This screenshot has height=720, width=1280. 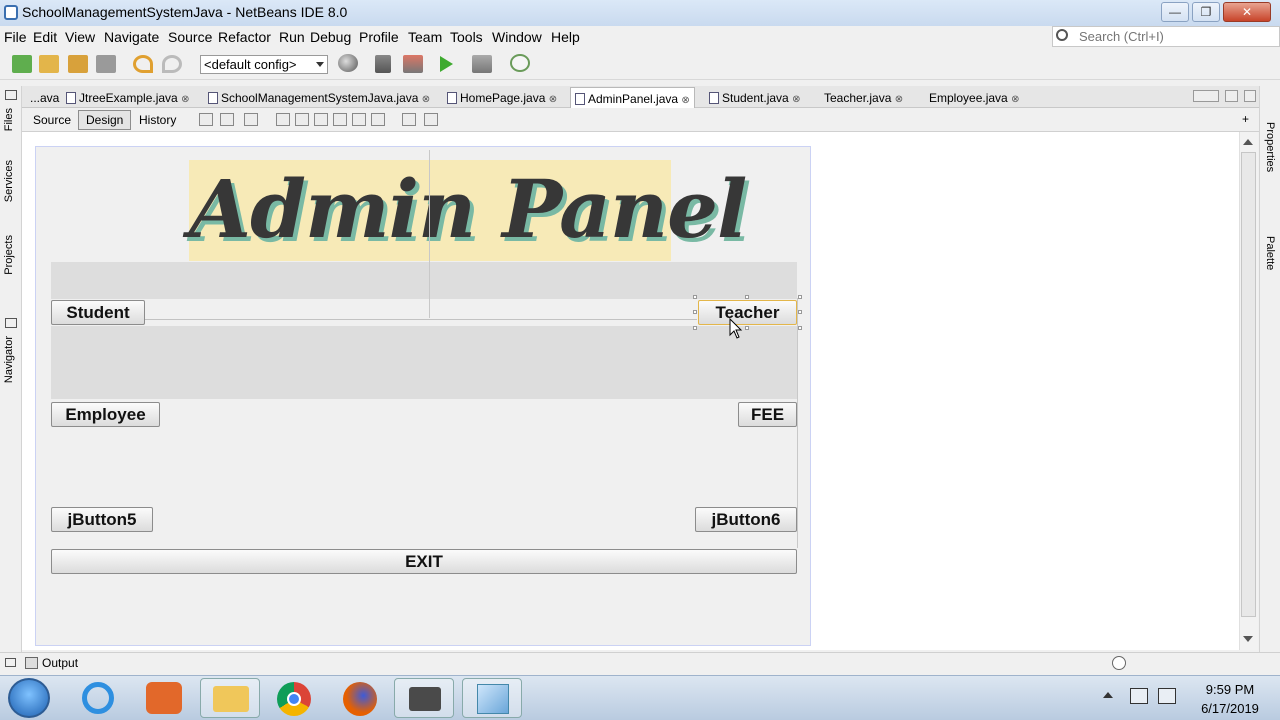 What do you see at coordinates (360, 698) in the screenshot?
I see `firefox-icon` at bounding box center [360, 698].